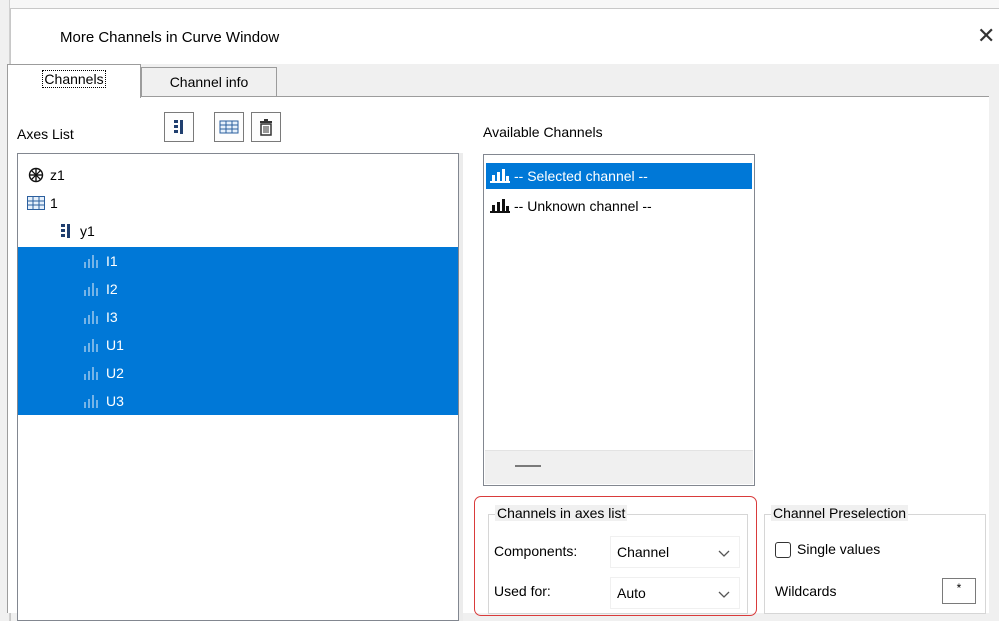 This screenshot has width=999, height=621. I want to click on wildcards-input: *, so click(959, 591).